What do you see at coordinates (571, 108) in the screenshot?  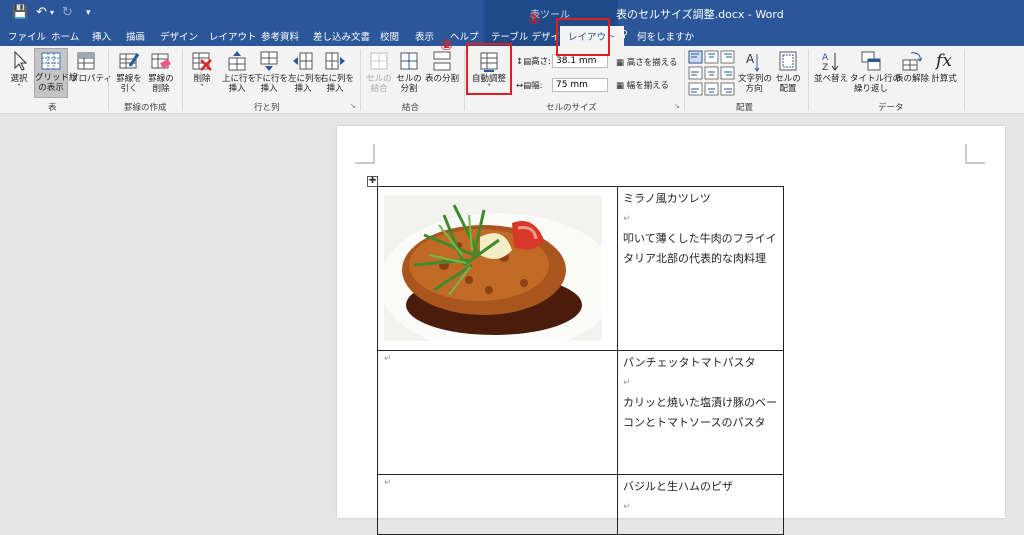 I see `group-label-cell-size: セルのサイズ` at bounding box center [571, 108].